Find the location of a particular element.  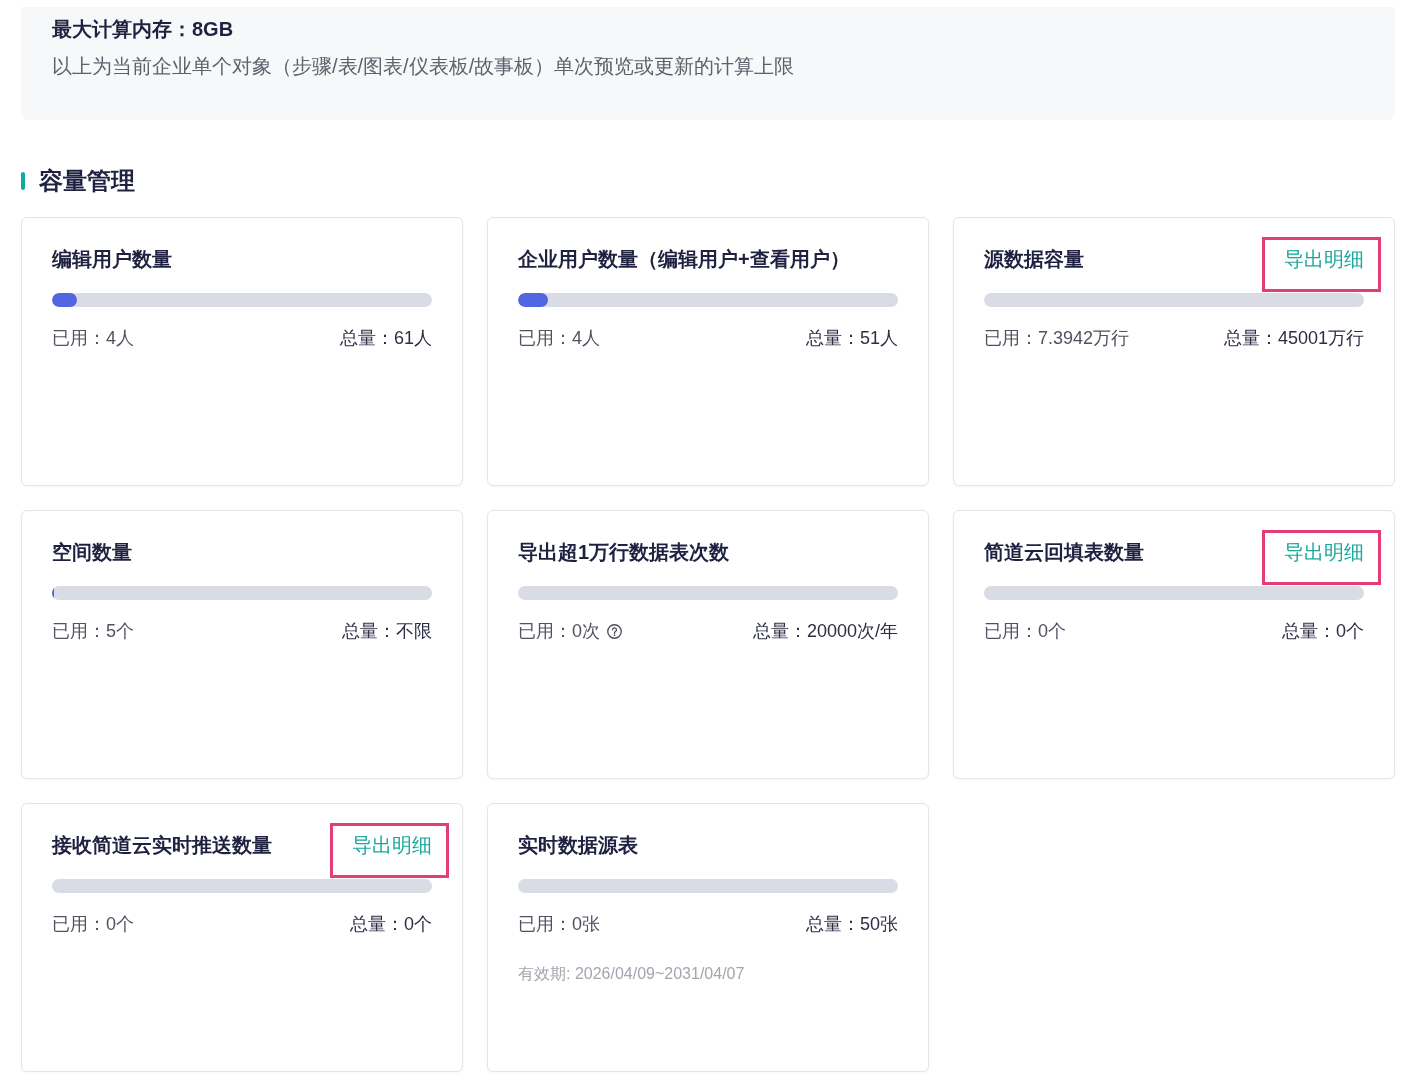

card-title: 实时数据源表 is located at coordinates (578, 845).